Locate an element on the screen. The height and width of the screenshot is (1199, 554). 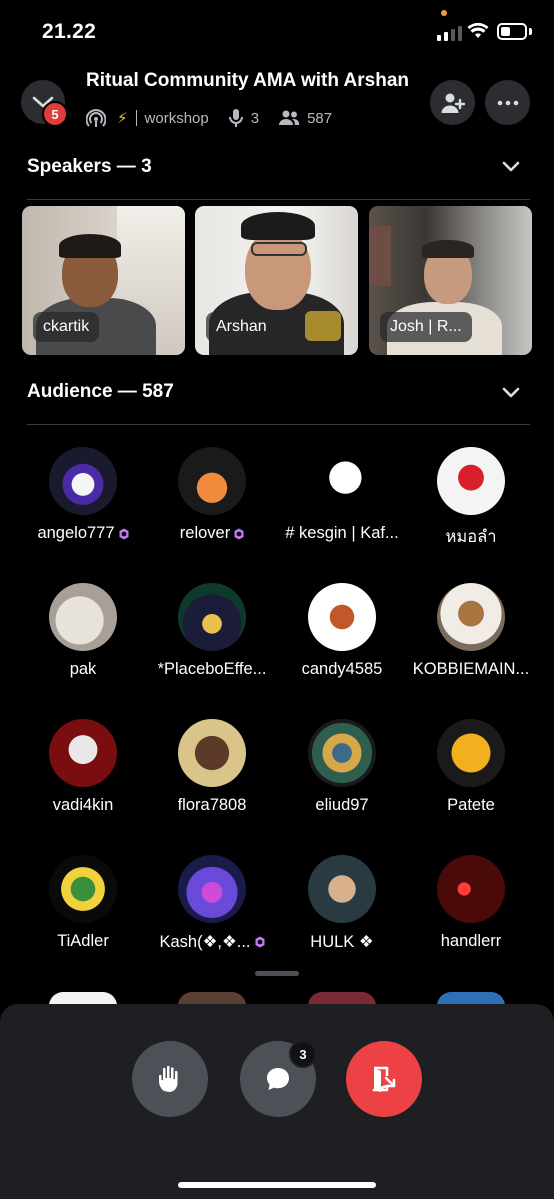
add-person-icon is located at coordinates (453, 103).